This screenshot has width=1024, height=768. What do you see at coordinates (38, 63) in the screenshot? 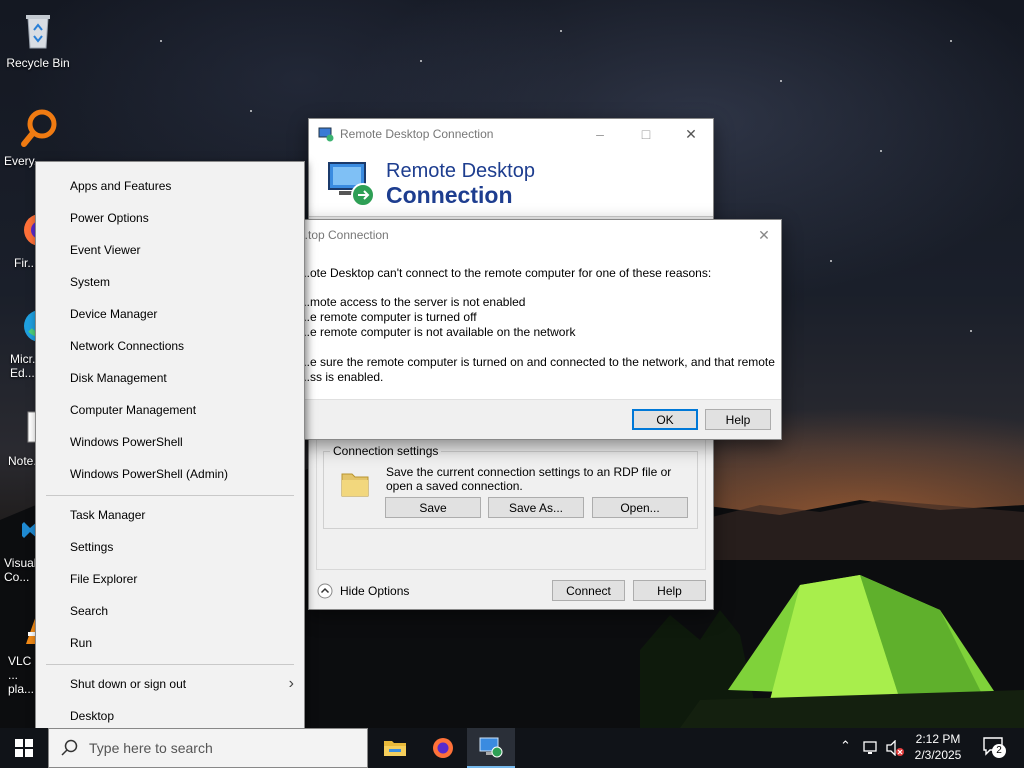
I see `desktop-icon-label: Recycle Bin` at bounding box center [38, 63].